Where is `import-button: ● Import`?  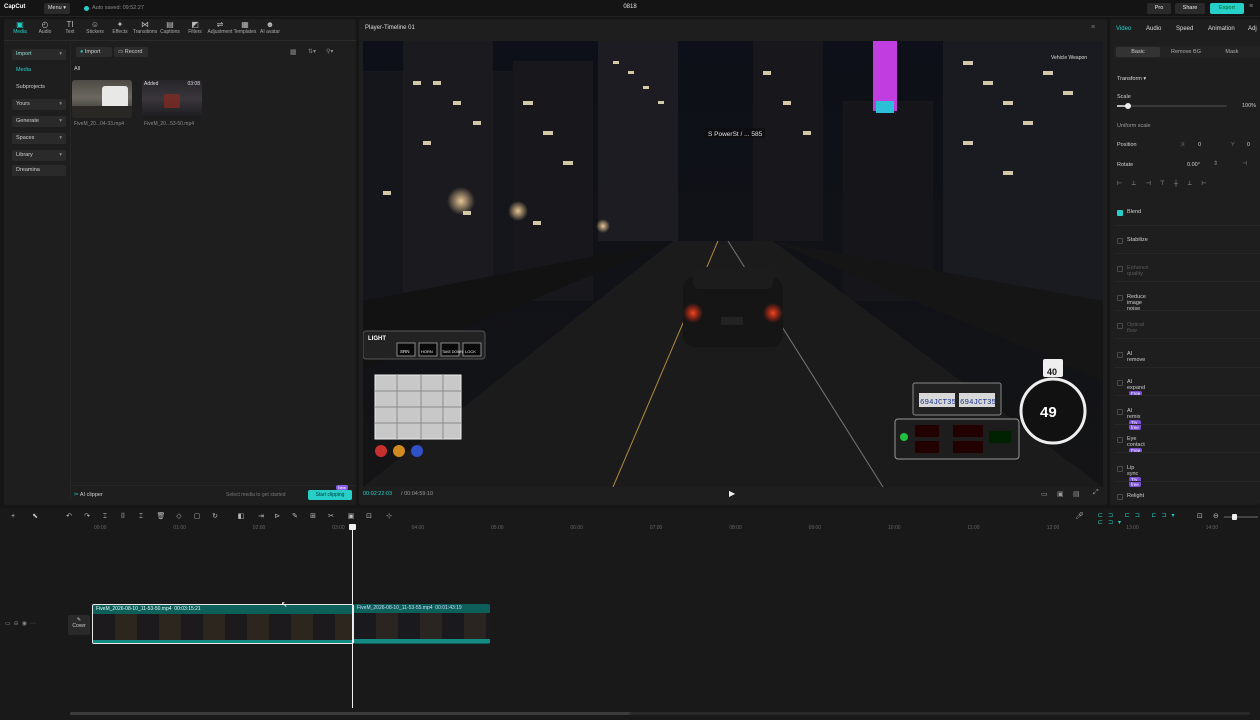 import-button: ● Import is located at coordinates (94, 52).